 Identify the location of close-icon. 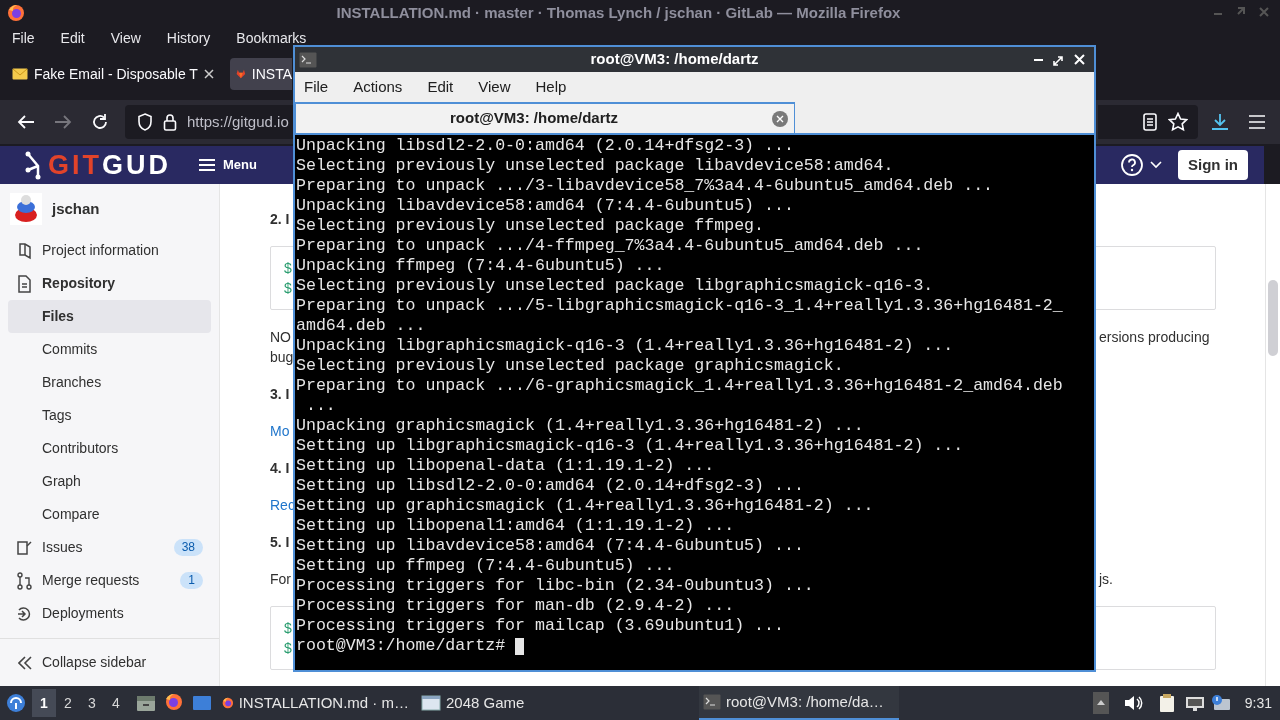
(209, 74).